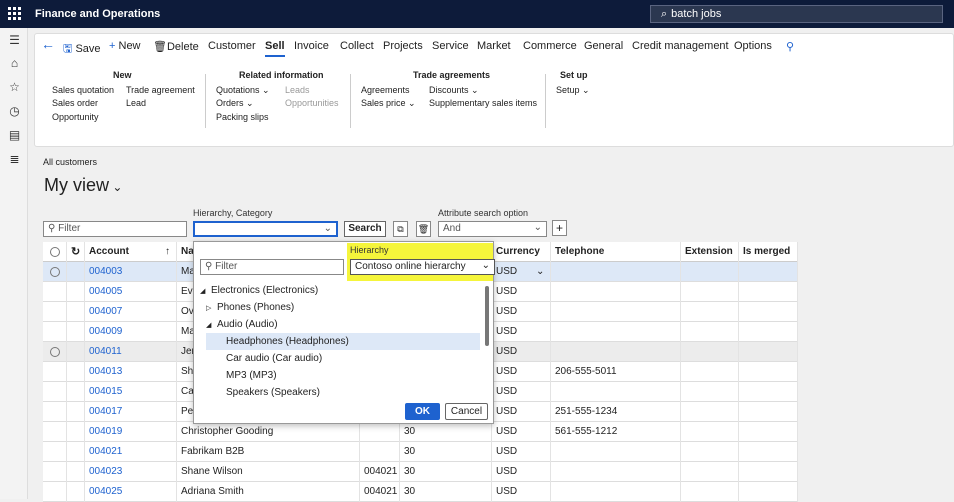 The width and height of the screenshot is (954, 502). I want to click on tab-sell: Sell, so click(275, 48).